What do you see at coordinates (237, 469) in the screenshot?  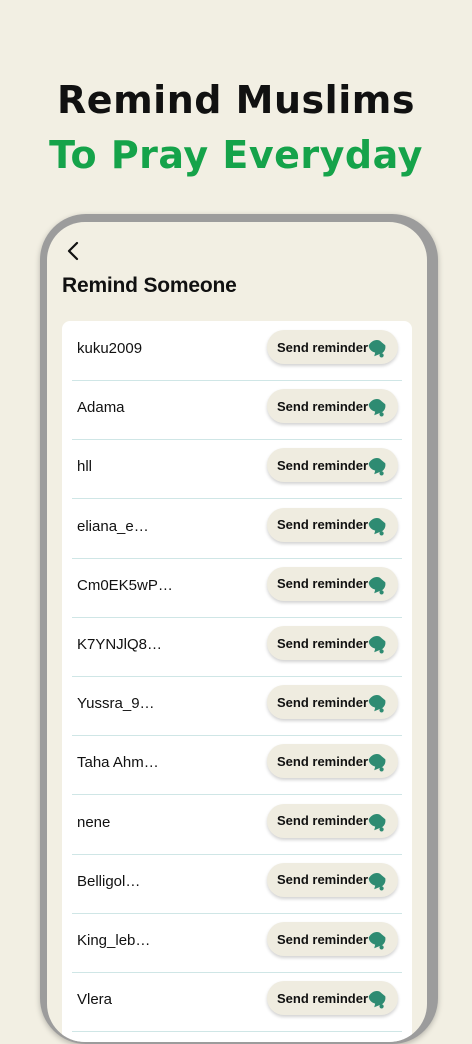 I see `list-item: hll Send reminder` at bounding box center [237, 469].